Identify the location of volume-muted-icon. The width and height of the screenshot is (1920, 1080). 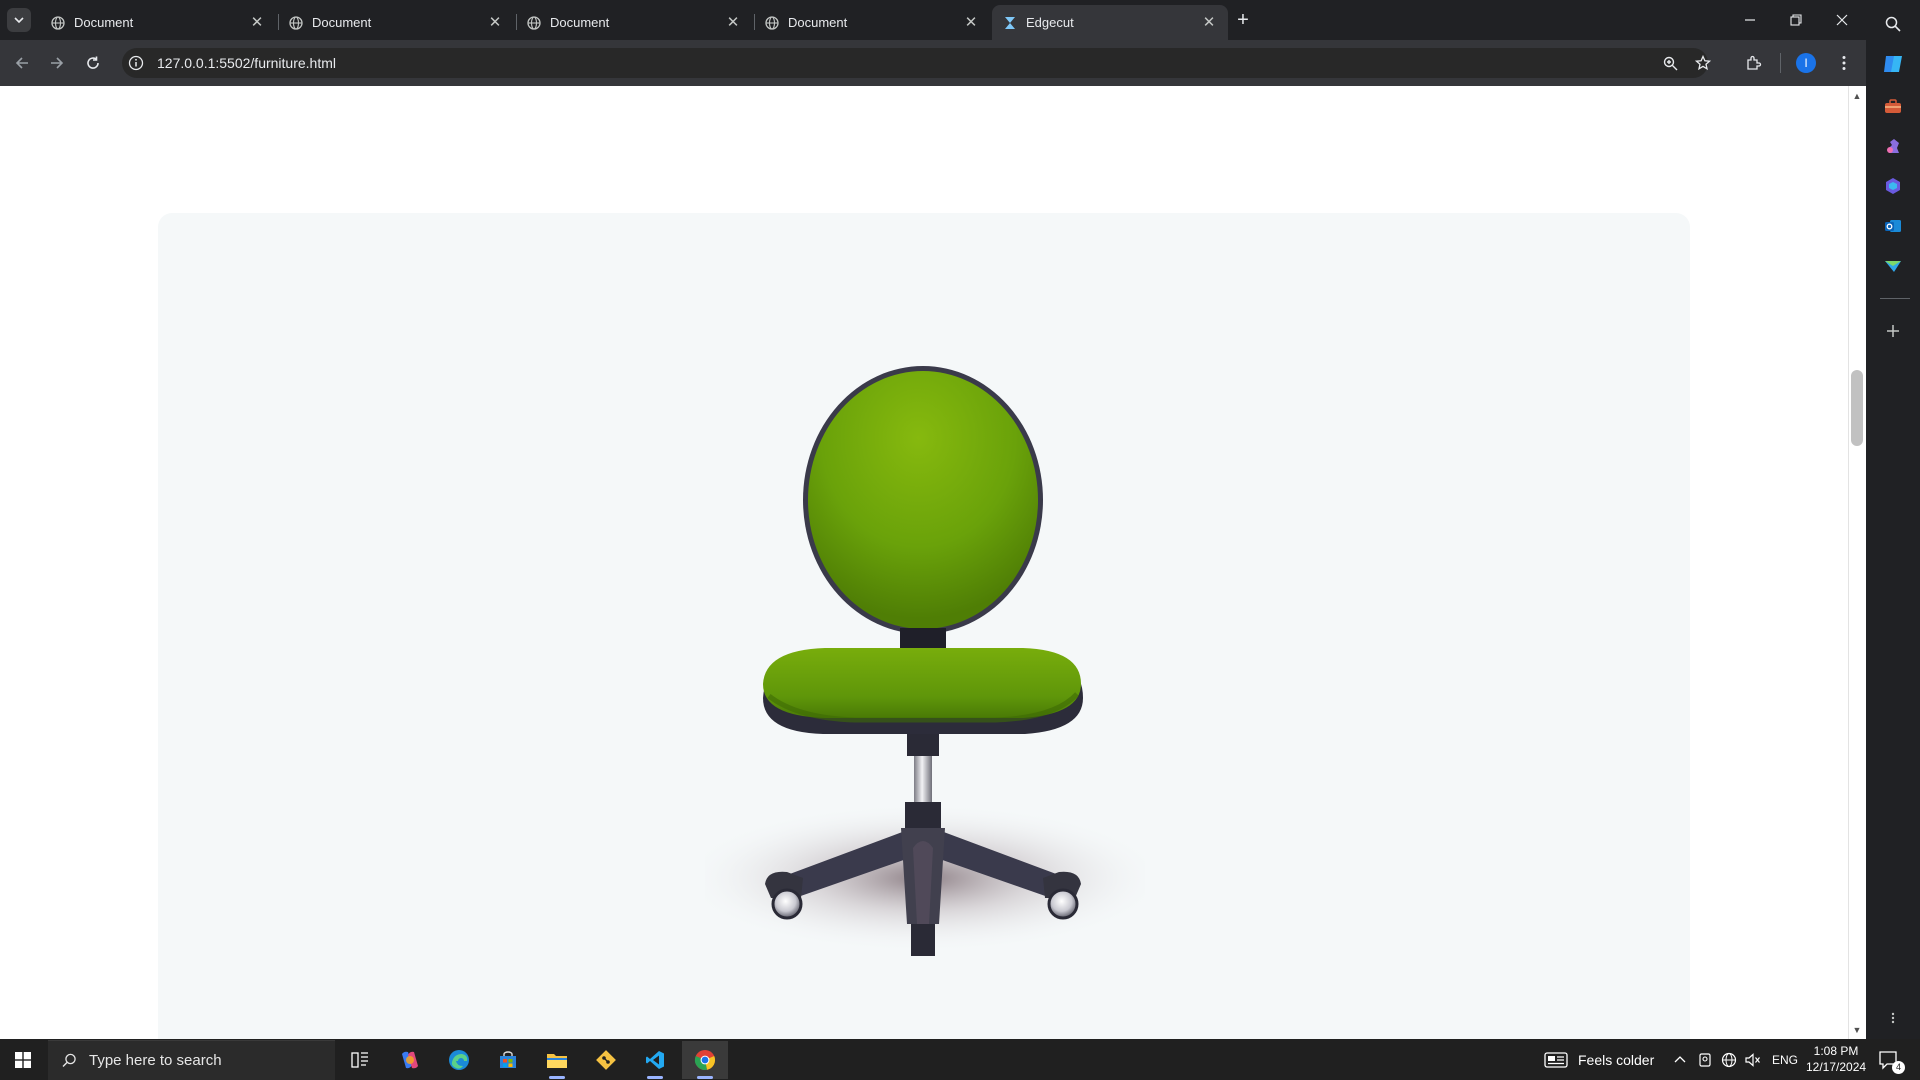
(1753, 1059).